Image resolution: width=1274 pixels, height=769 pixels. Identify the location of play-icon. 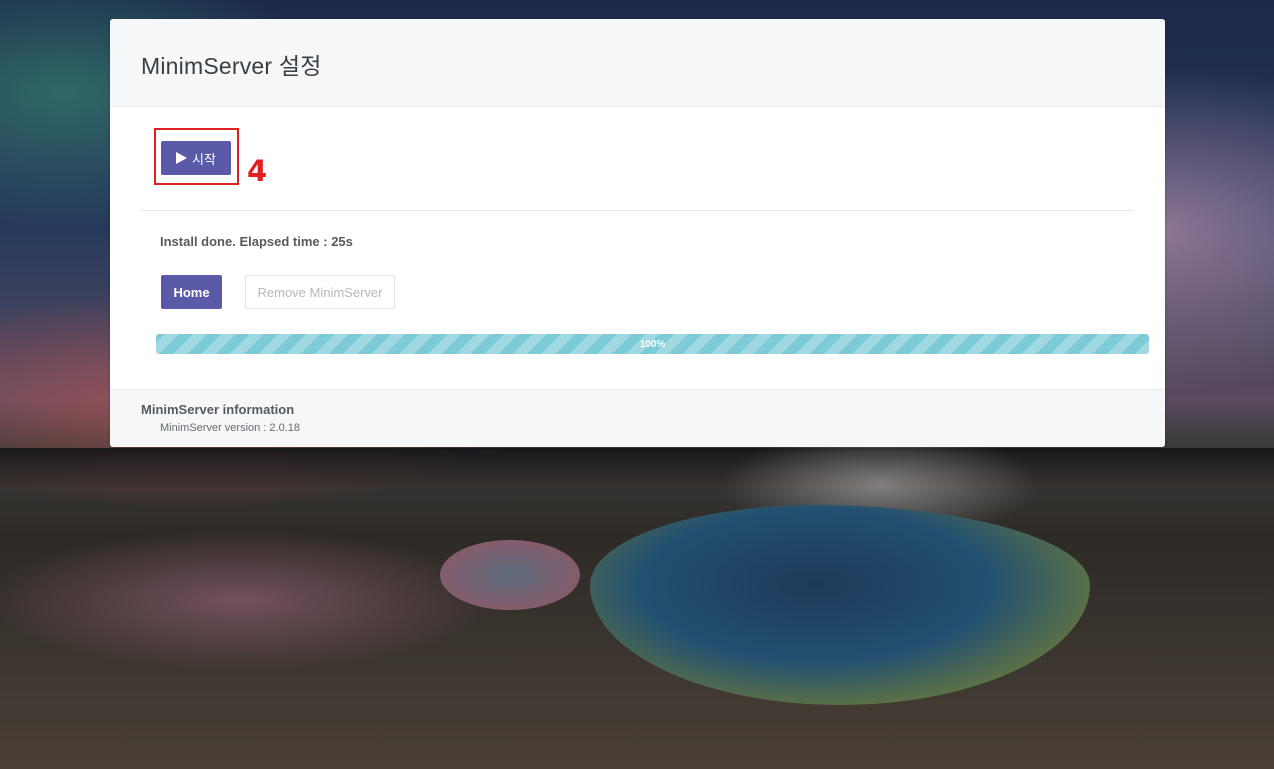
(182, 158).